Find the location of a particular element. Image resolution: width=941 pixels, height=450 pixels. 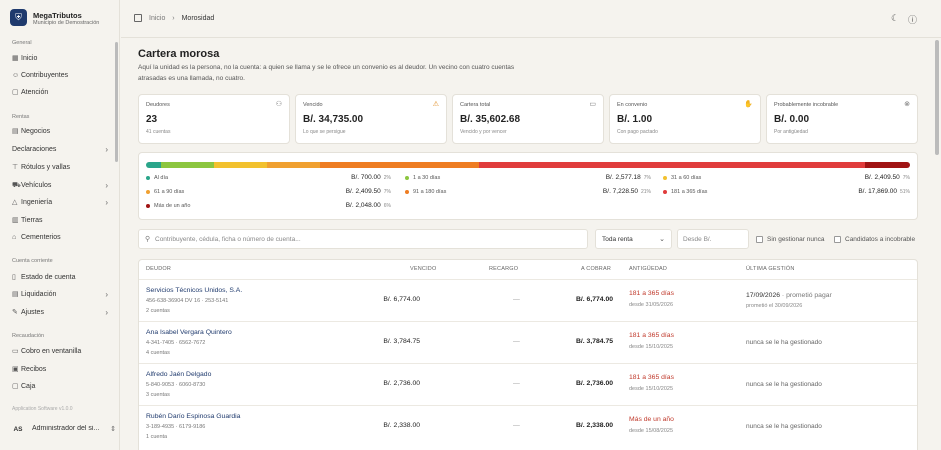

legend-pct: 6% is located at coordinates (387, 206).